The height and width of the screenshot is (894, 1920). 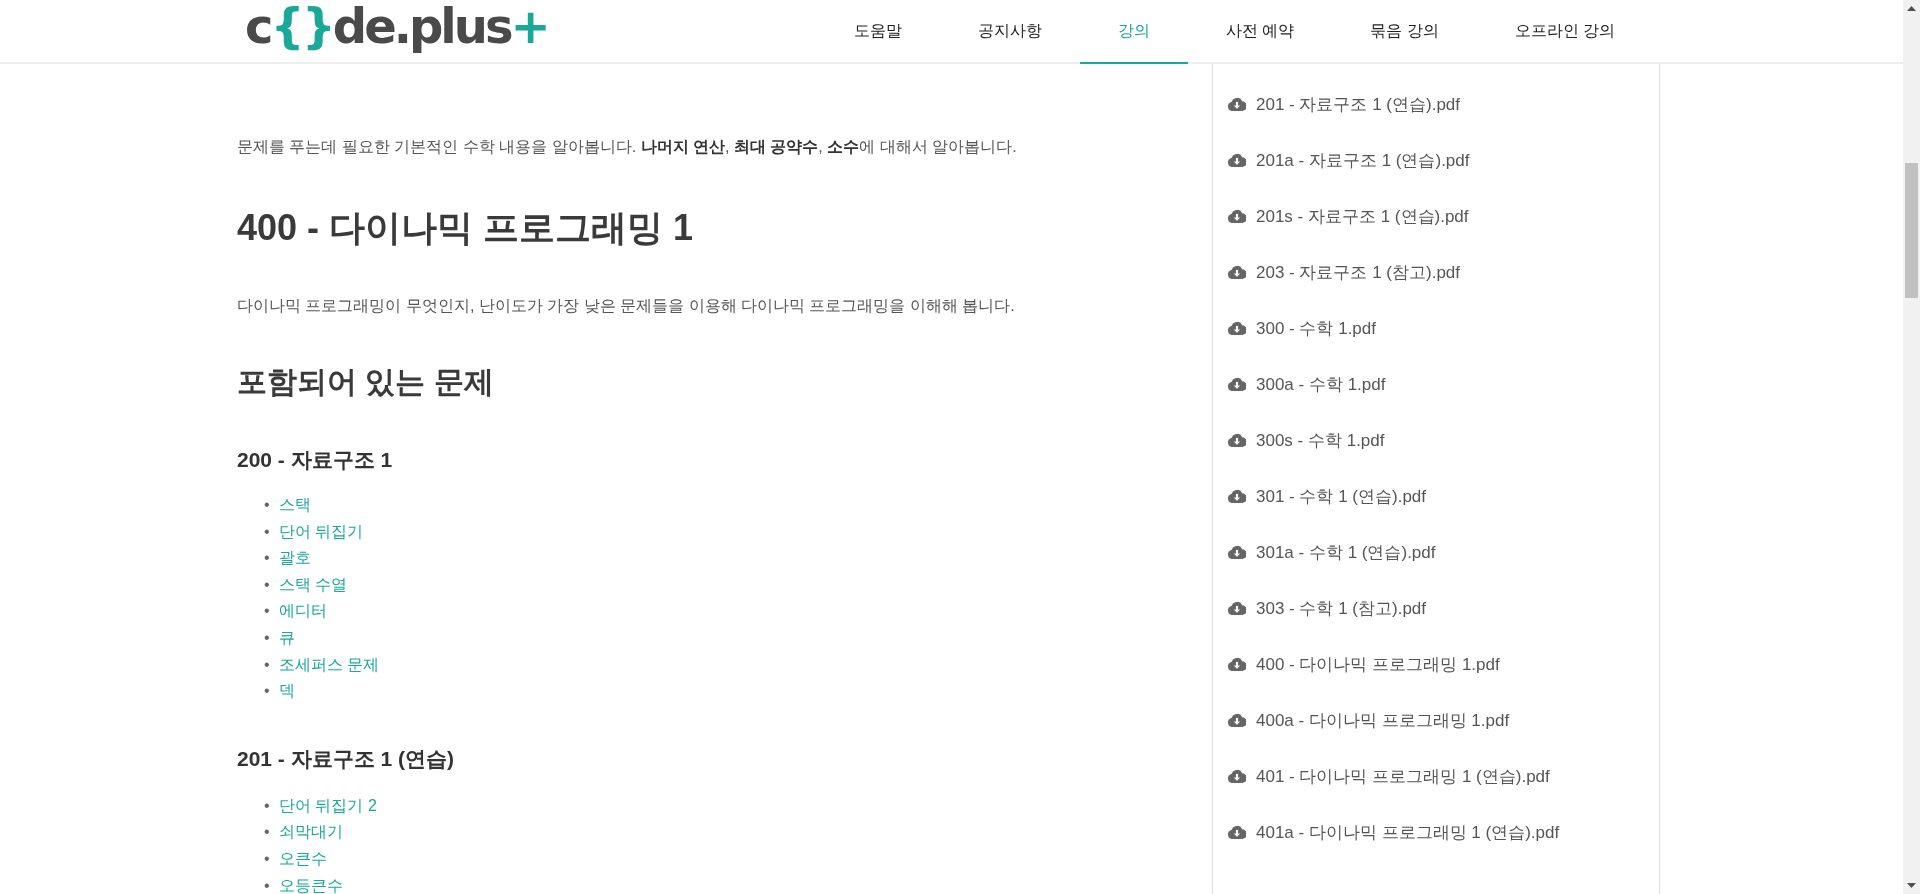 What do you see at coordinates (1436, 776) in the screenshot?
I see `file-link: 401 - 다이나믹 프로그래밍 1 (연습).pdf` at bounding box center [1436, 776].